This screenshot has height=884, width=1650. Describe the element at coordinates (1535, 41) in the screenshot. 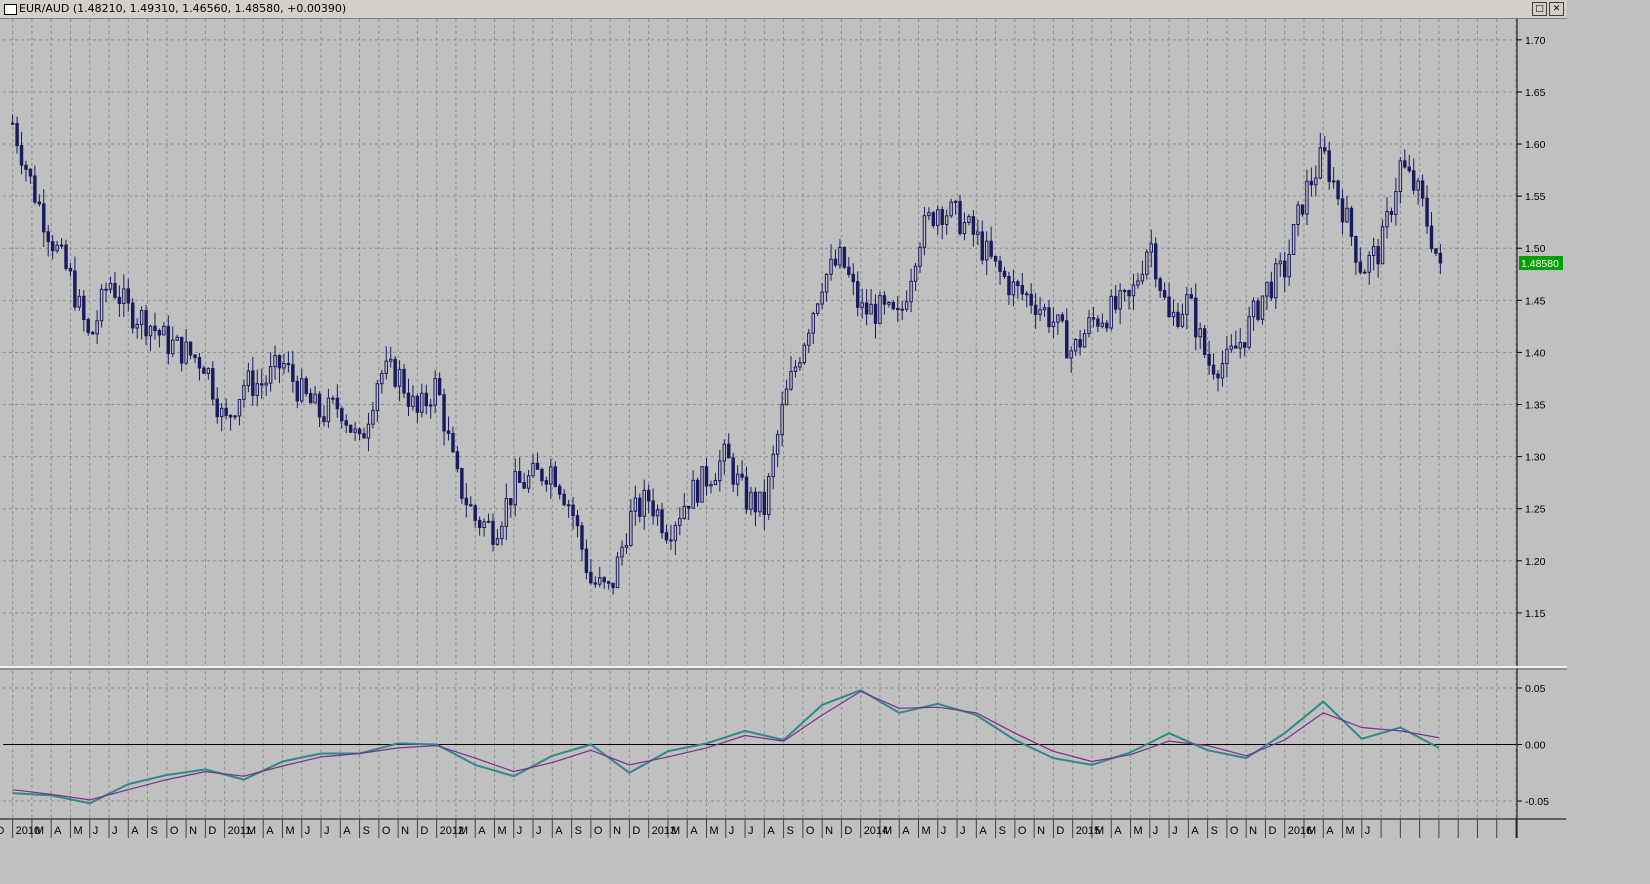

I see `y-tick-label: 1.70` at that location.